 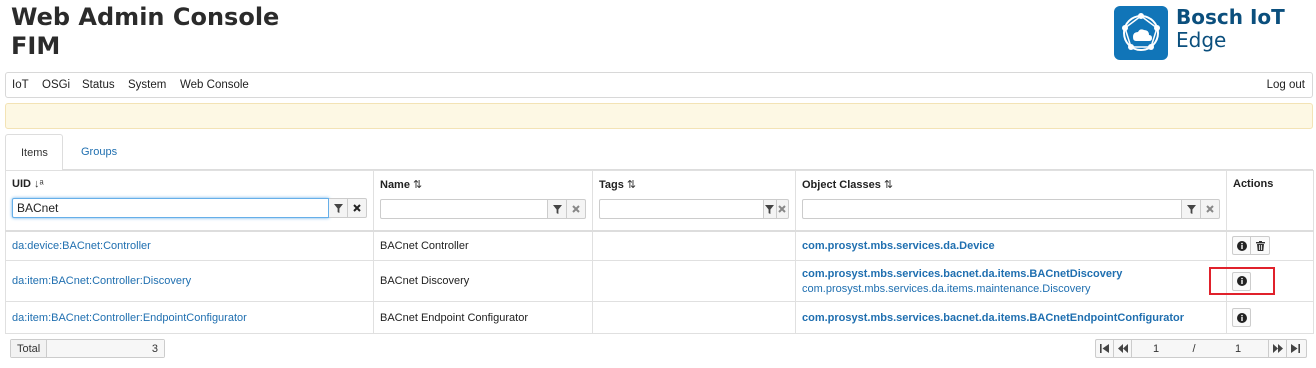 What do you see at coordinates (681, 209) in the screenshot?
I see `tags-filter-input` at bounding box center [681, 209].